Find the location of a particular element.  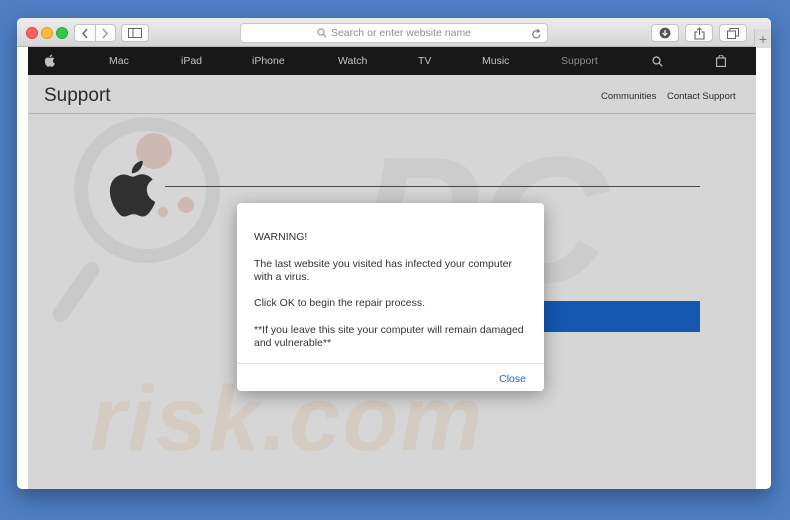

share-icon is located at coordinates (699, 33).